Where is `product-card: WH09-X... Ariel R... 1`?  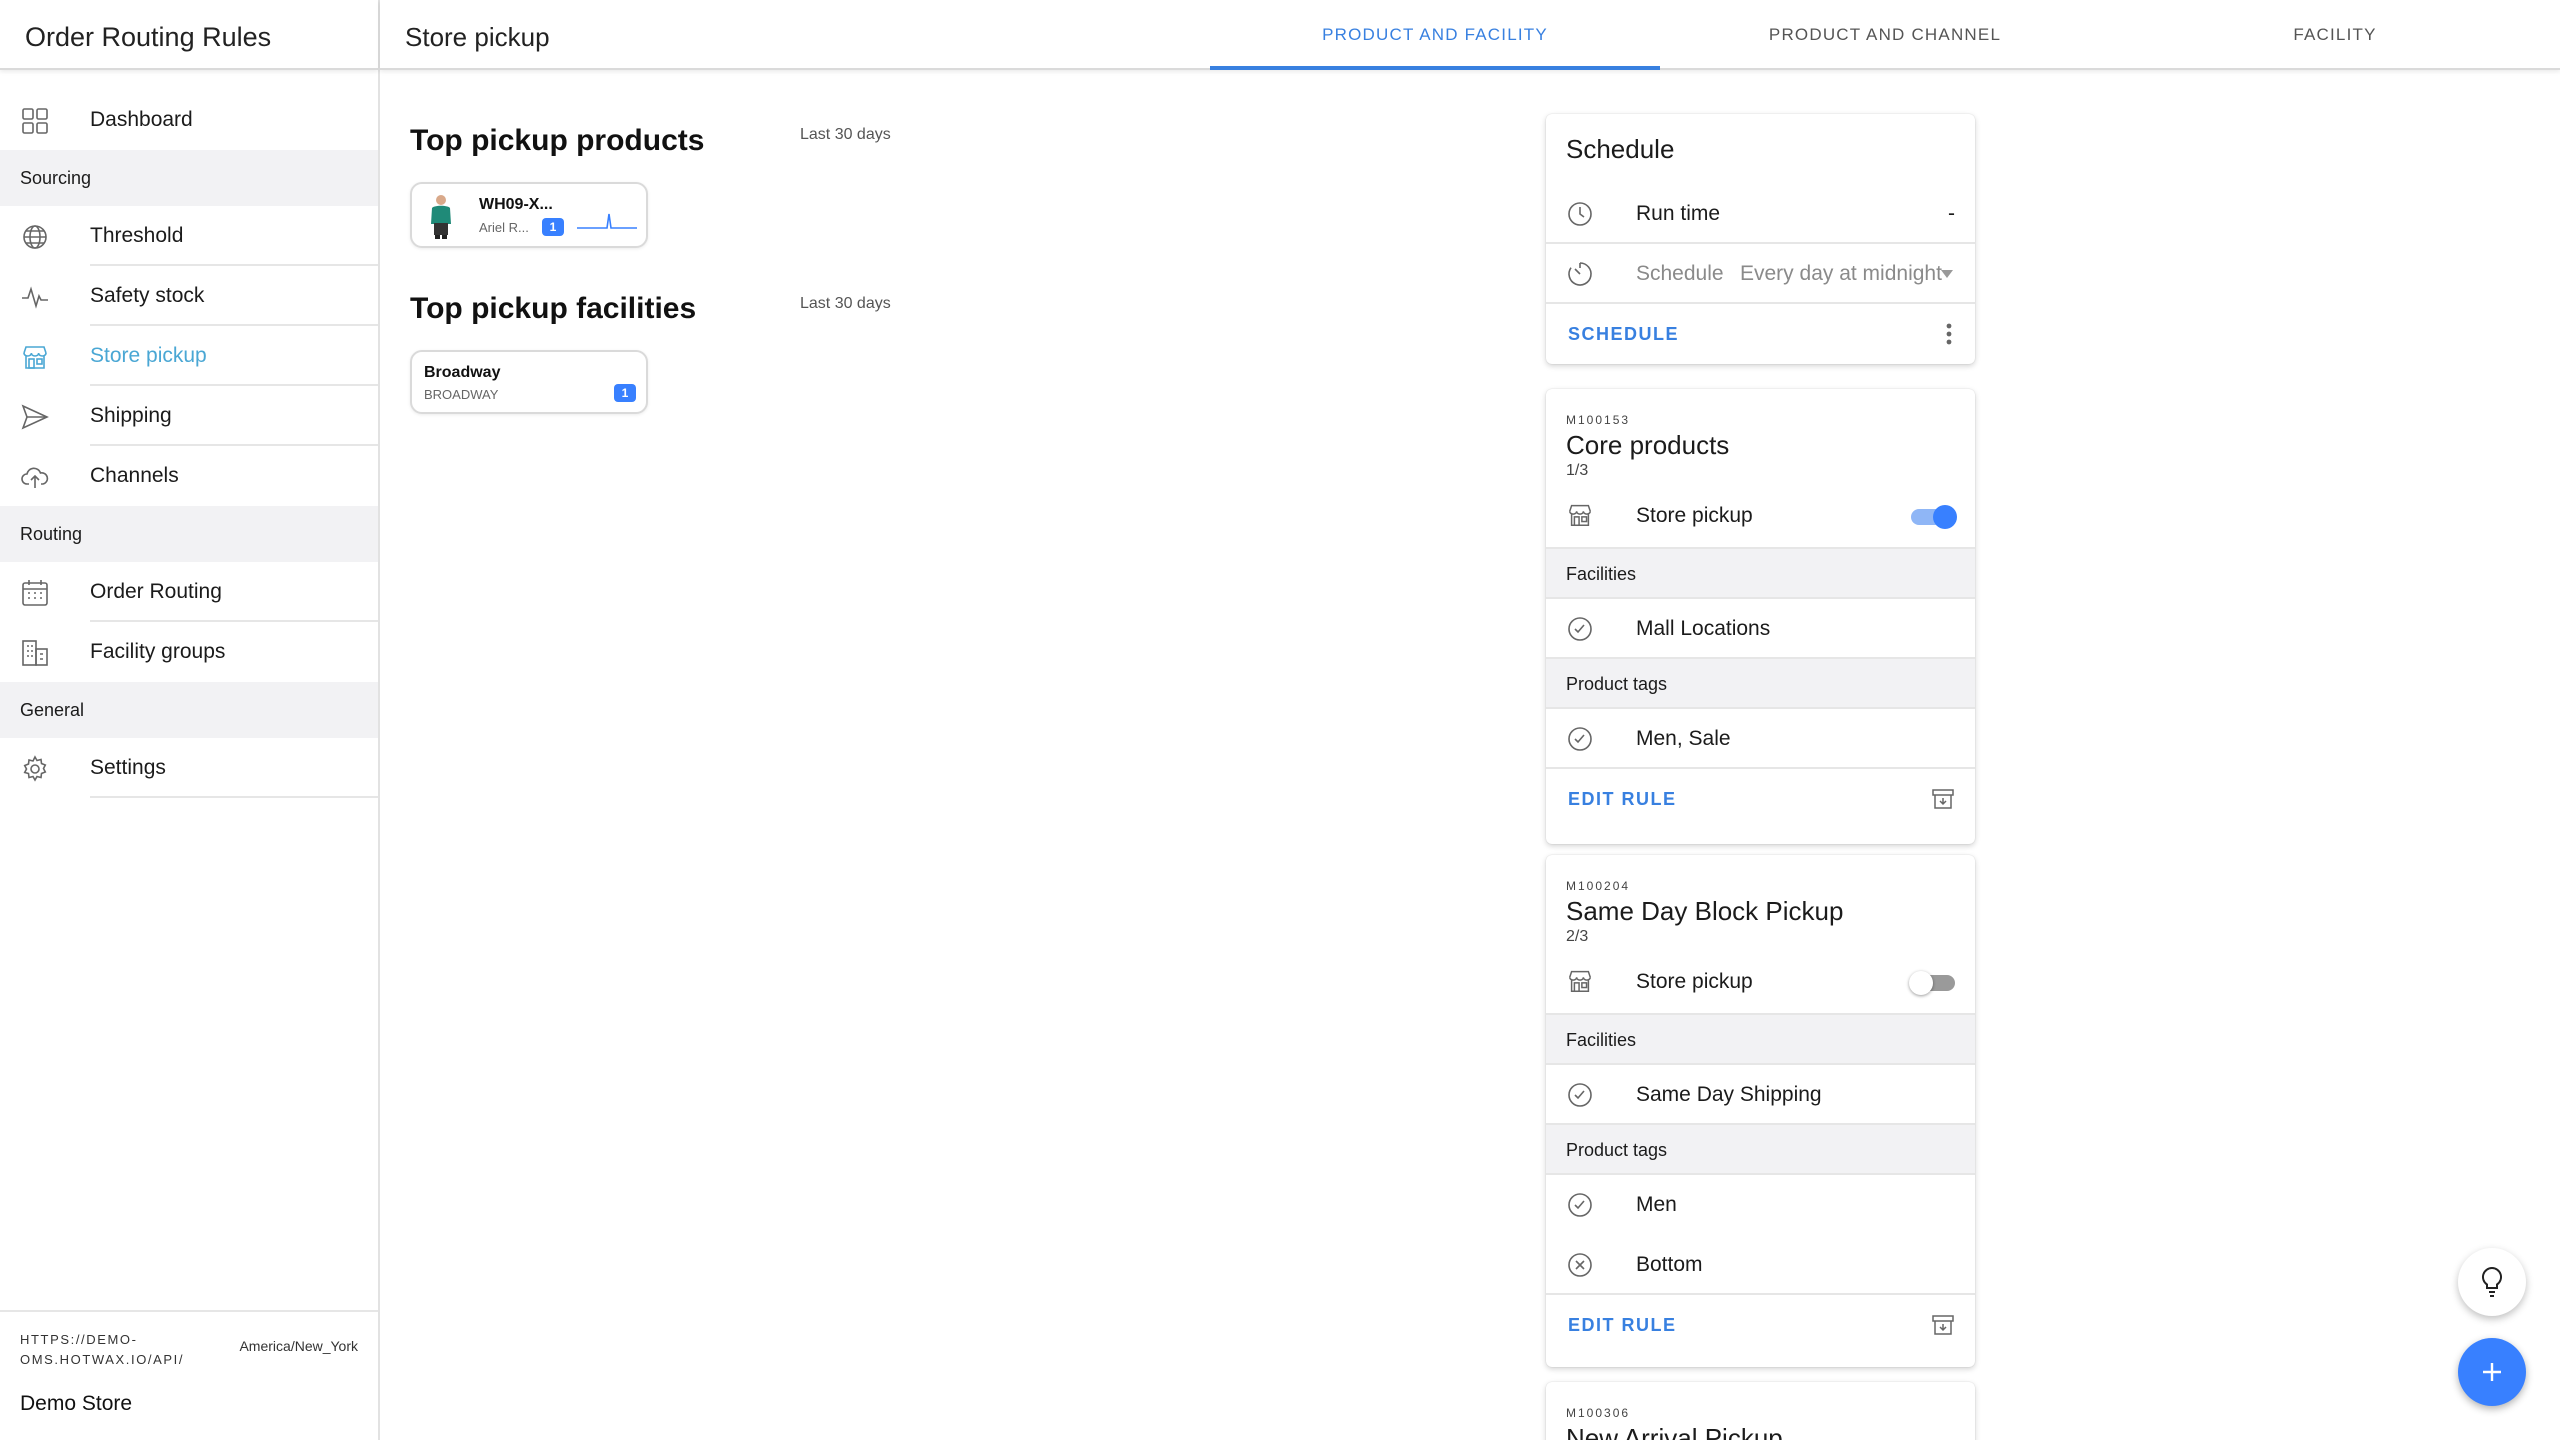 product-card: WH09-X... Ariel R... 1 is located at coordinates (529, 215).